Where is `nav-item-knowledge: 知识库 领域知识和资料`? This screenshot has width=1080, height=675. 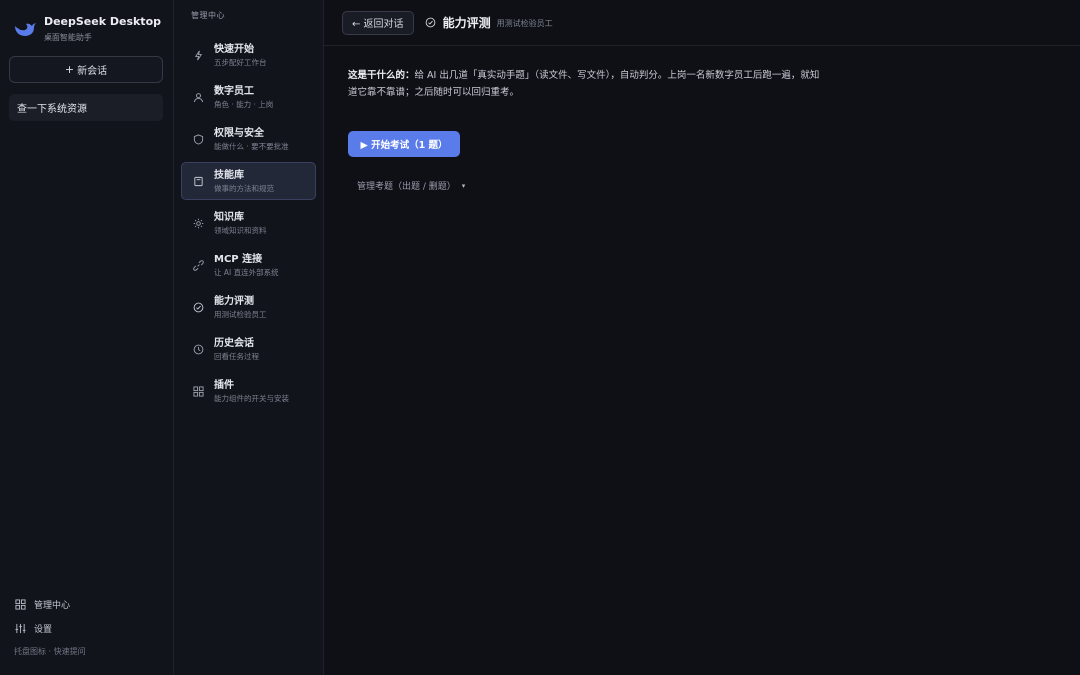
nav-item-knowledge: 知识库 领域知识和资料 is located at coordinates (248, 223).